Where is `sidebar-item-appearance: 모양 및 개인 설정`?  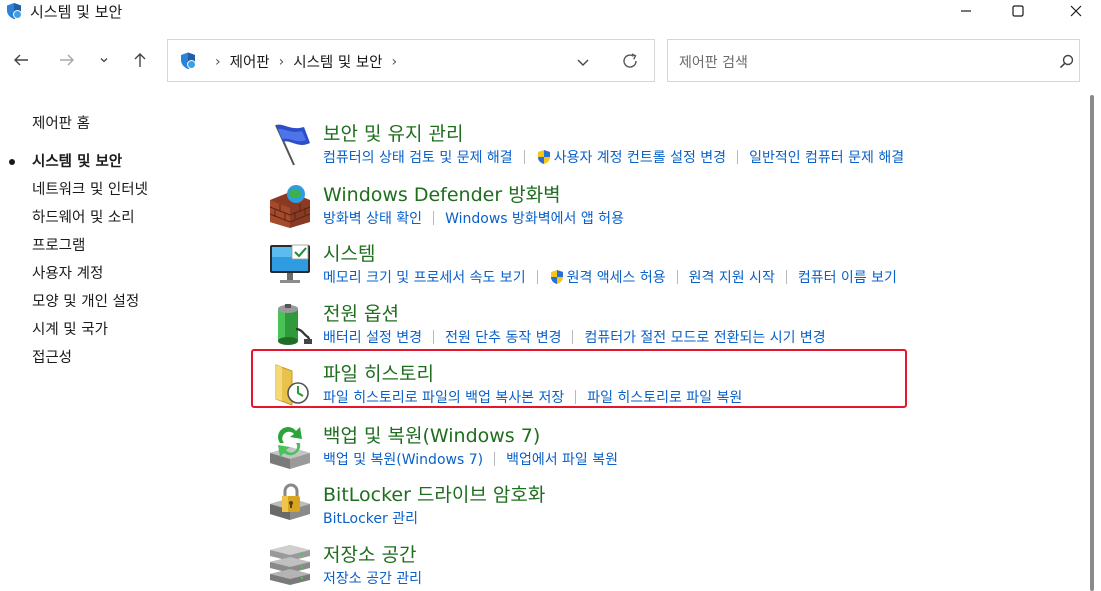
sidebar-item-appearance: 모양 및 개인 설정 is located at coordinates (132, 306).